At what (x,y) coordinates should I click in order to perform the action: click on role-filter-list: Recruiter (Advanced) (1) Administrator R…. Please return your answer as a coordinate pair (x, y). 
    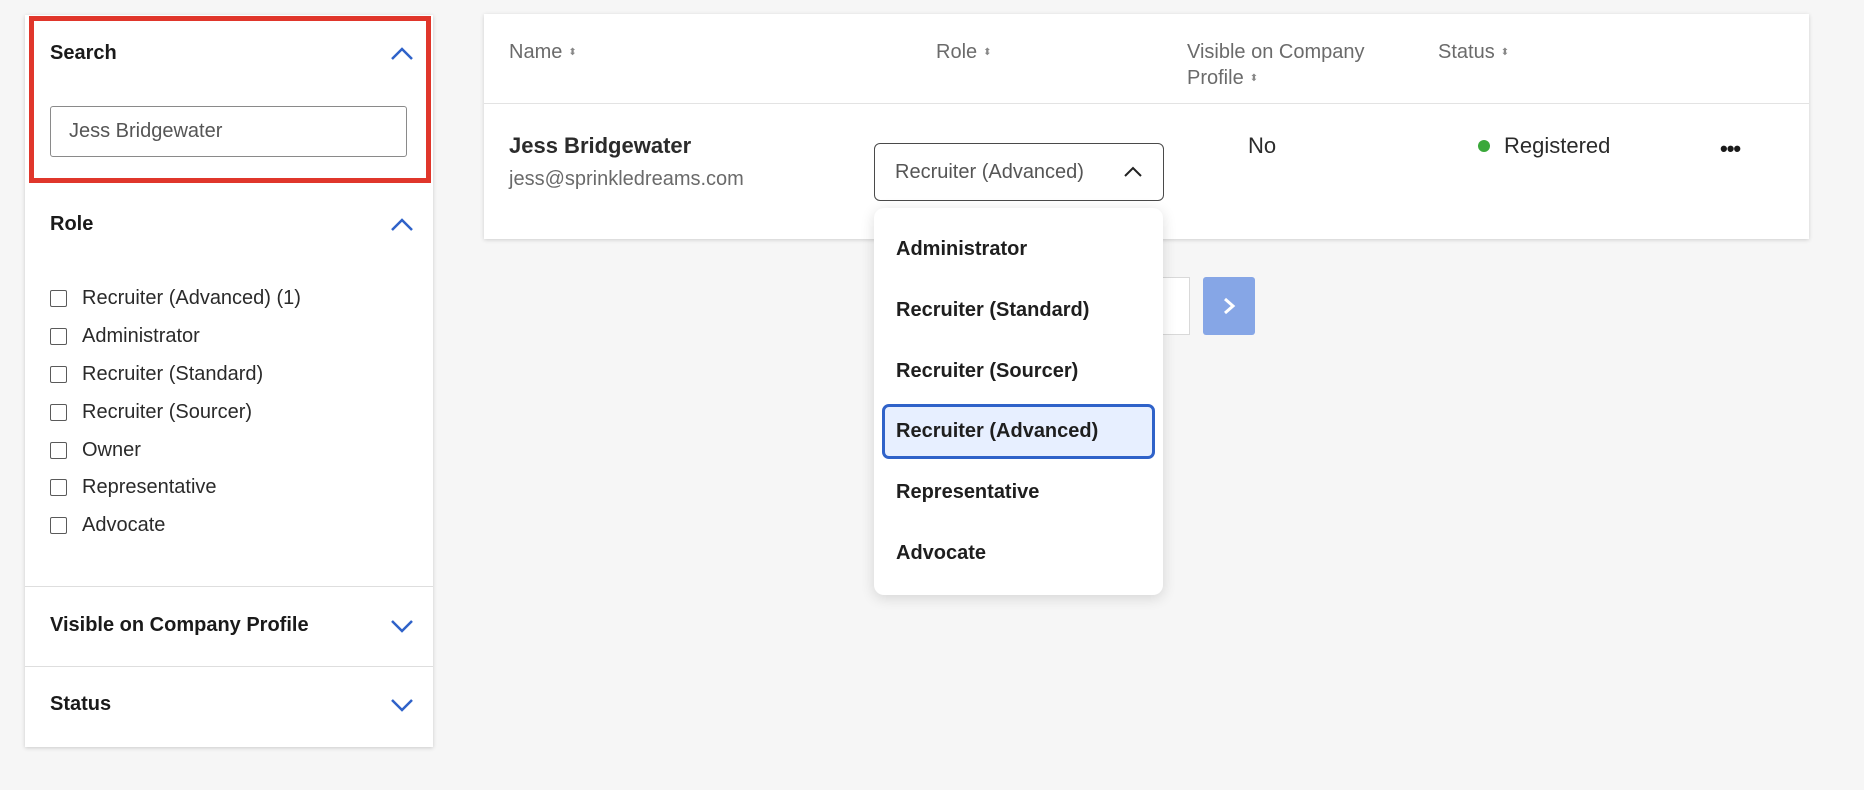
    Looking at the image, I should click on (175, 412).